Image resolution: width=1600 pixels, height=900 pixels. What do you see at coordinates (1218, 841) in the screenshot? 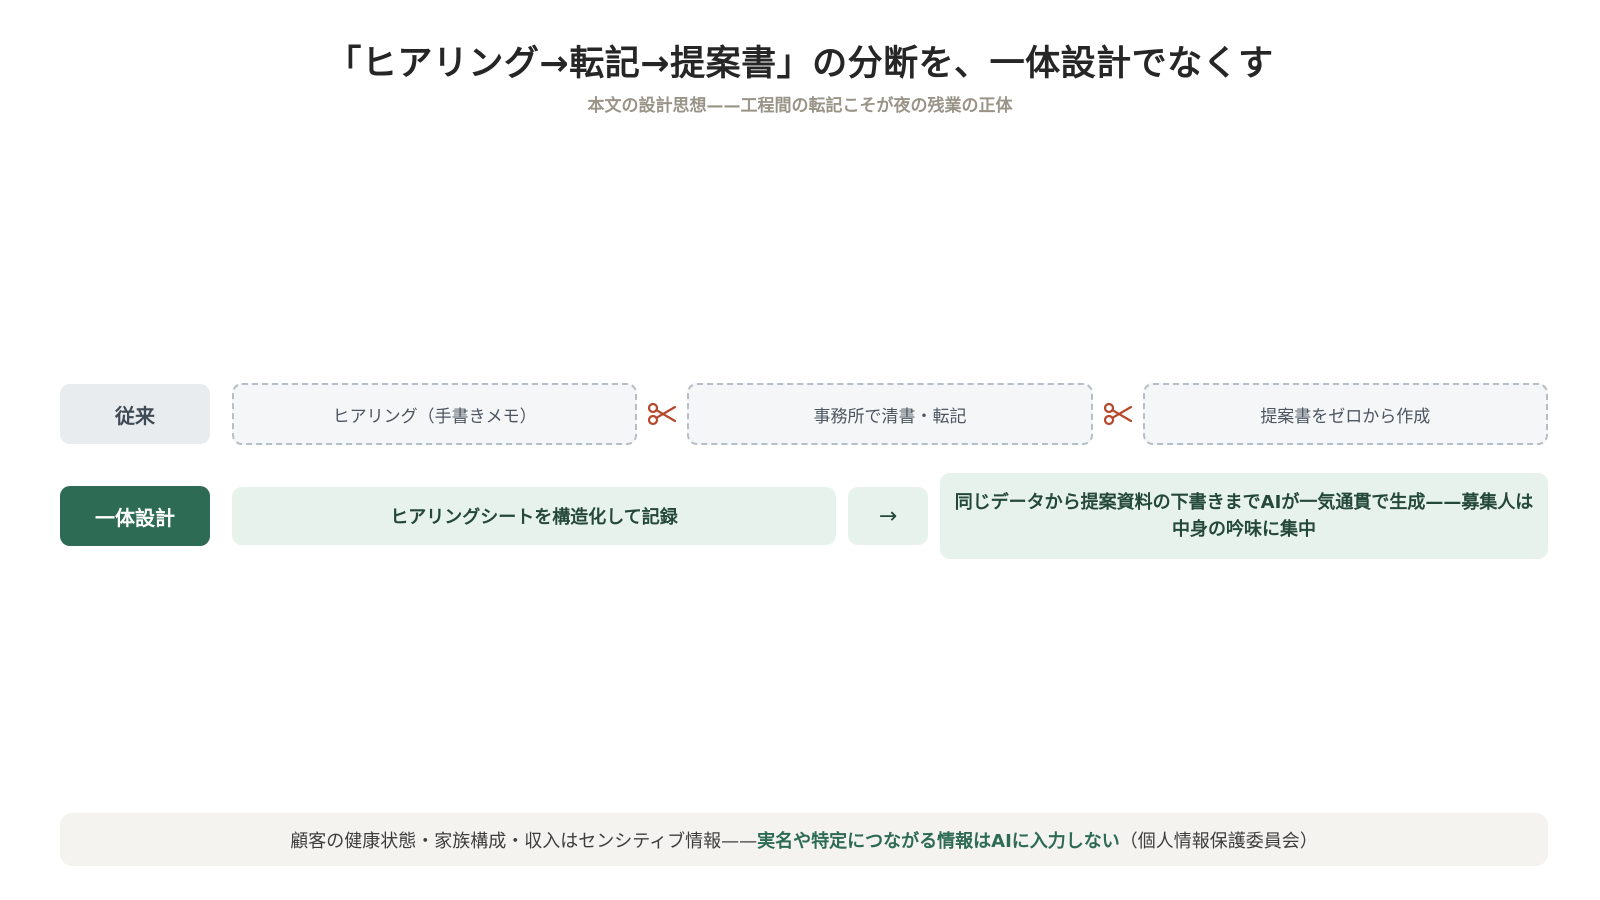
I see `privacy-note-source: （個人情報保護委員会）` at bounding box center [1218, 841].